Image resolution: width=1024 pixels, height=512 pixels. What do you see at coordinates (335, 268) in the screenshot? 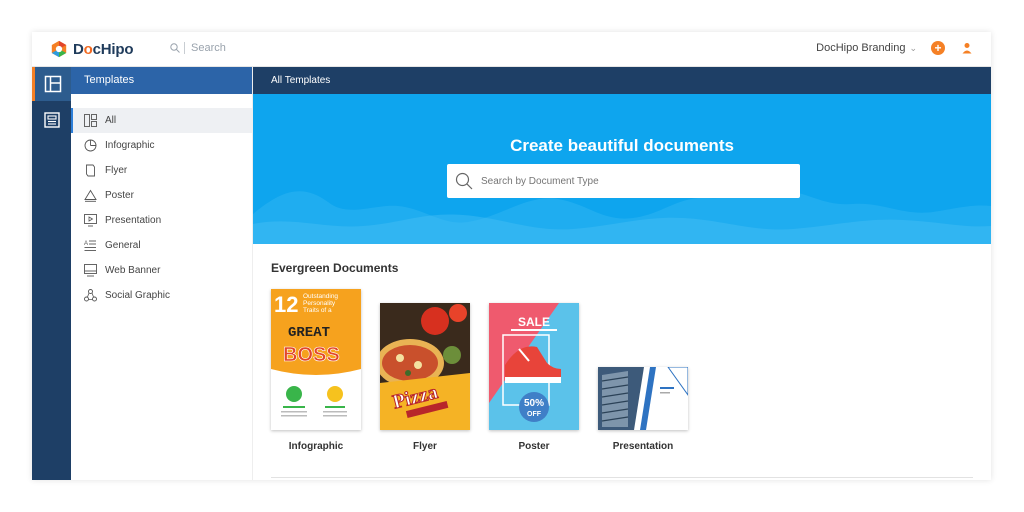
I see `section-title: Evergreen Documents` at bounding box center [335, 268].